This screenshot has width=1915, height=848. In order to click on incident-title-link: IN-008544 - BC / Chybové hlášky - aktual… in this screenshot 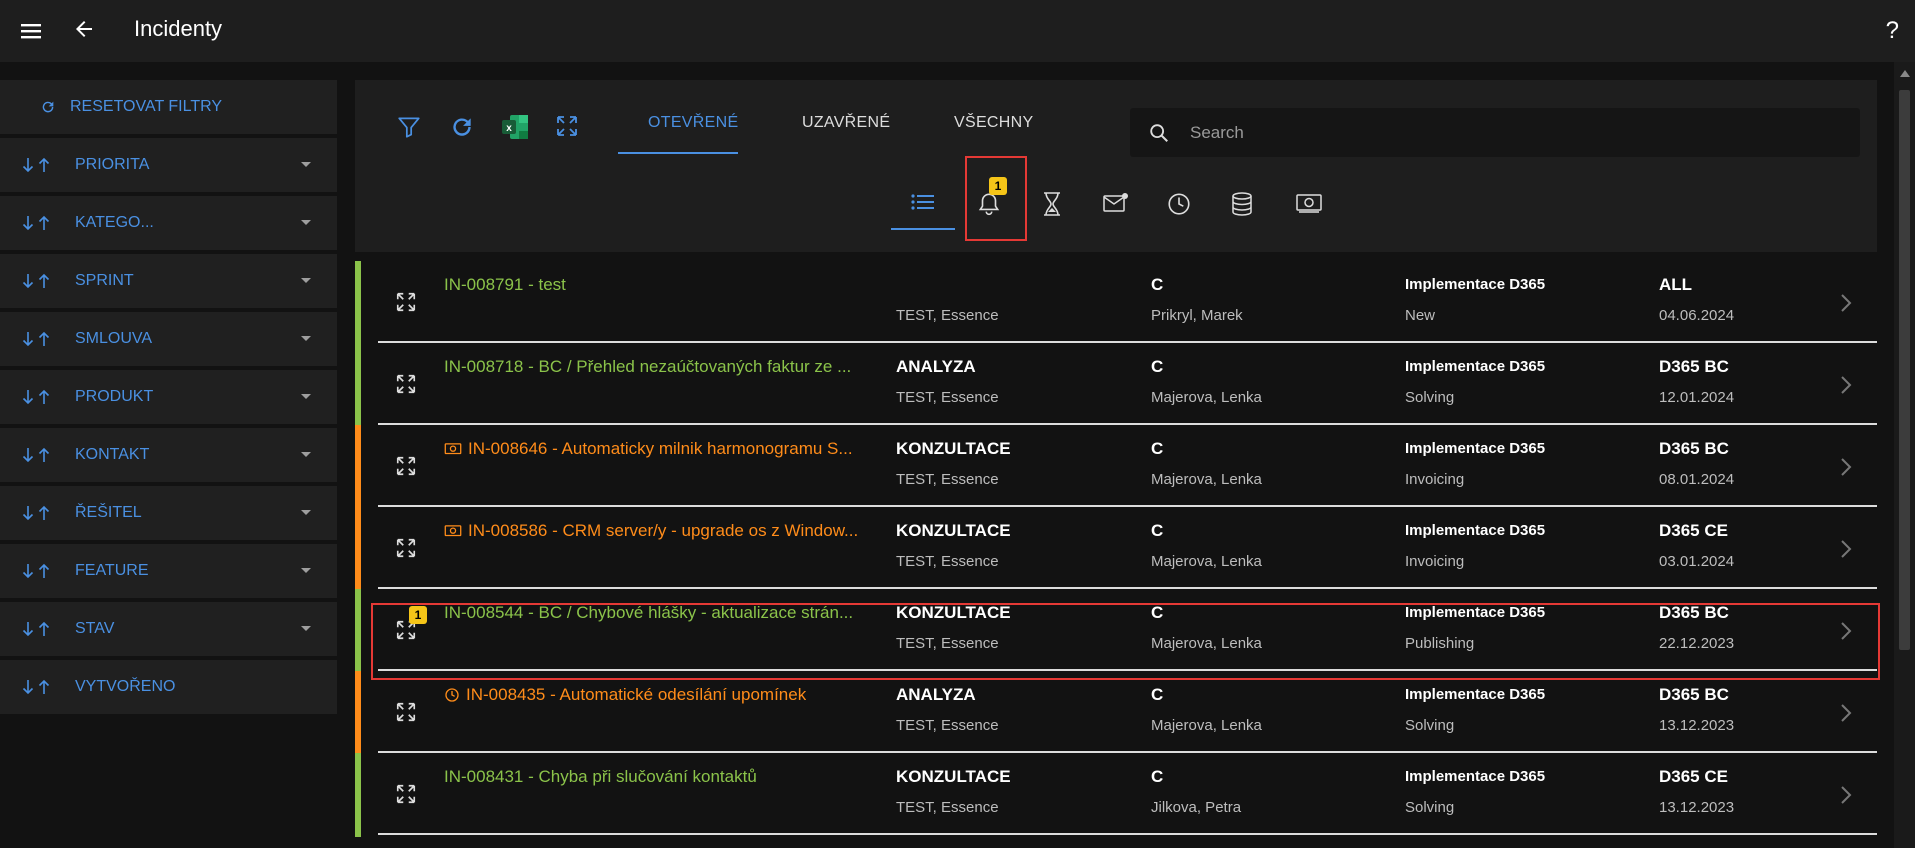, I will do `click(664, 613)`.